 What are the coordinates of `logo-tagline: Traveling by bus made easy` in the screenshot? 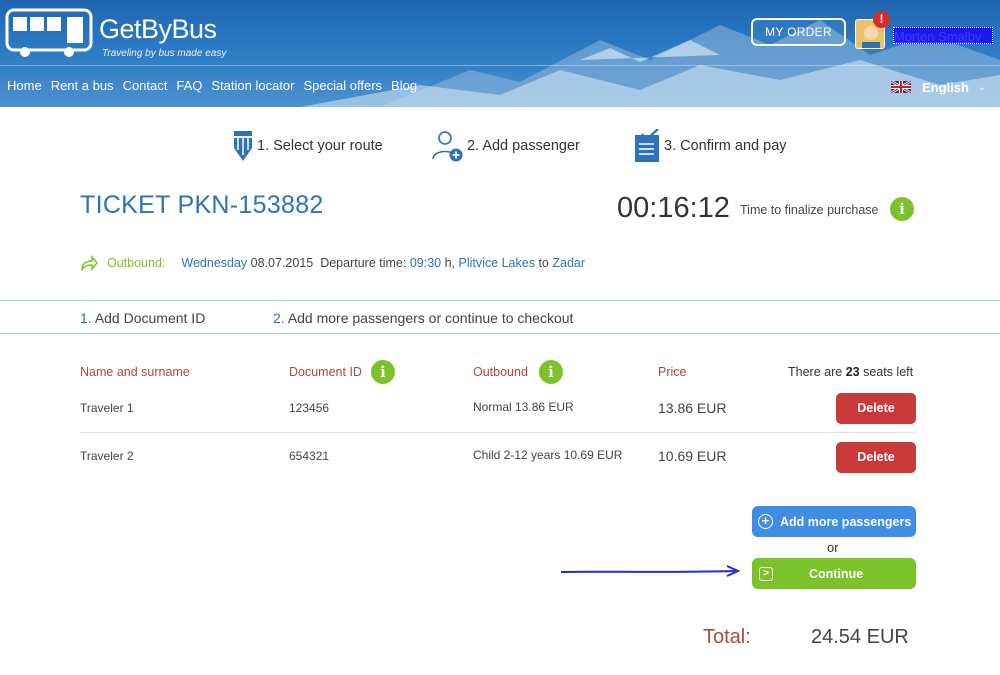 It's located at (164, 53).